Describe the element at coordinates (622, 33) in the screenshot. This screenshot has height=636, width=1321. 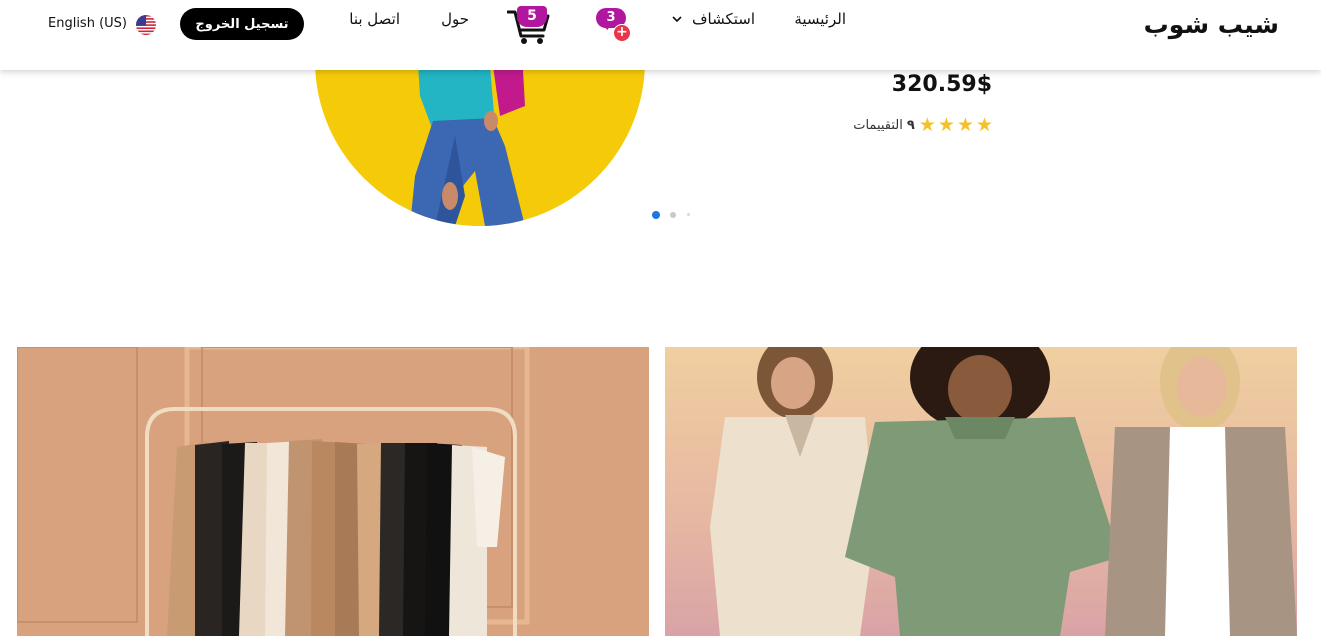
I see `plus-icon: +` at that location.